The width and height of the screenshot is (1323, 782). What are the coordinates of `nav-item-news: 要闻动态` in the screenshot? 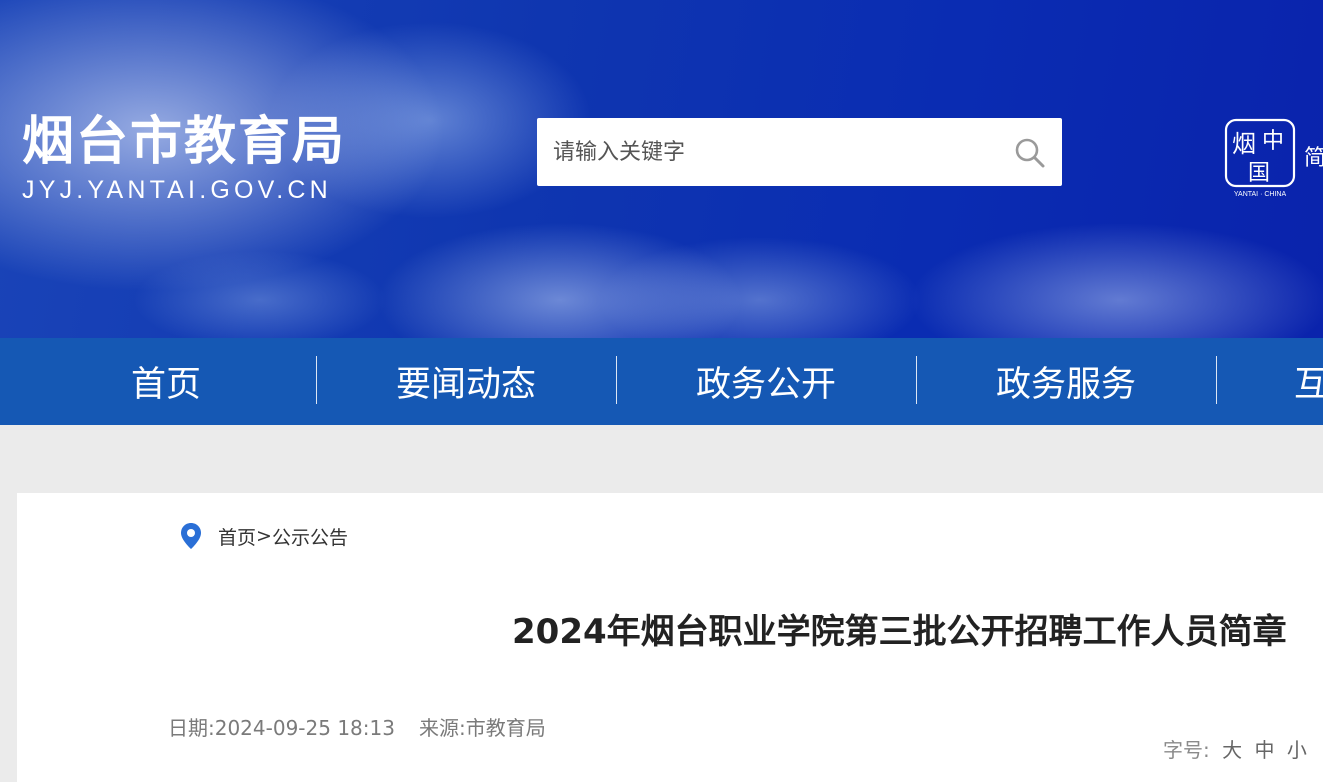 It's located at (466, 381).